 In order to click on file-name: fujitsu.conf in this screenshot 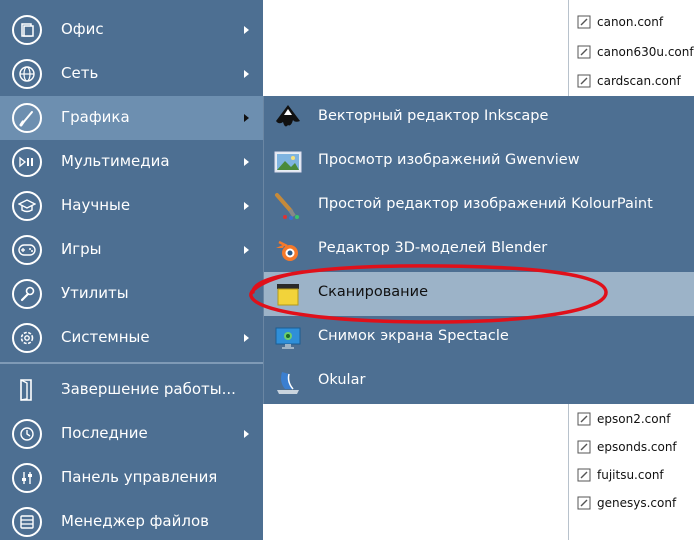, I will do `click(630, 475)`.